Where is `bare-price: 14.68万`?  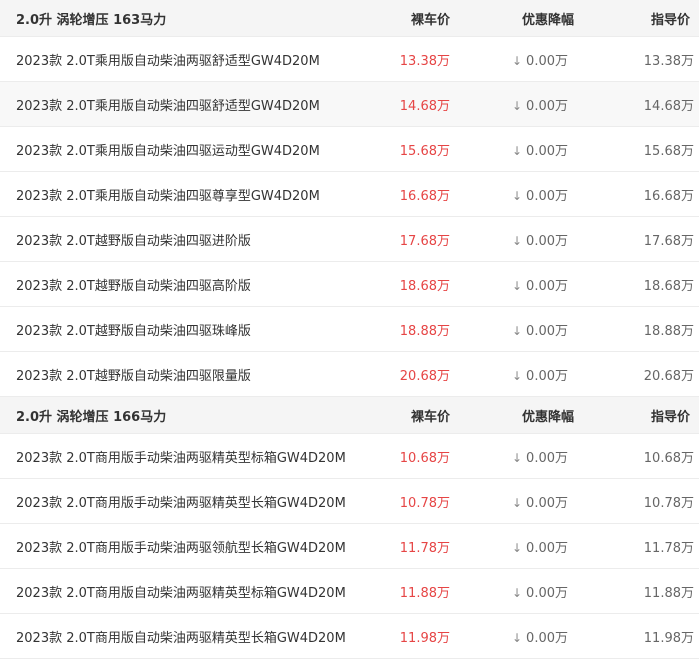 bare-price: 14.68万 is located at coordinates (424, 106).